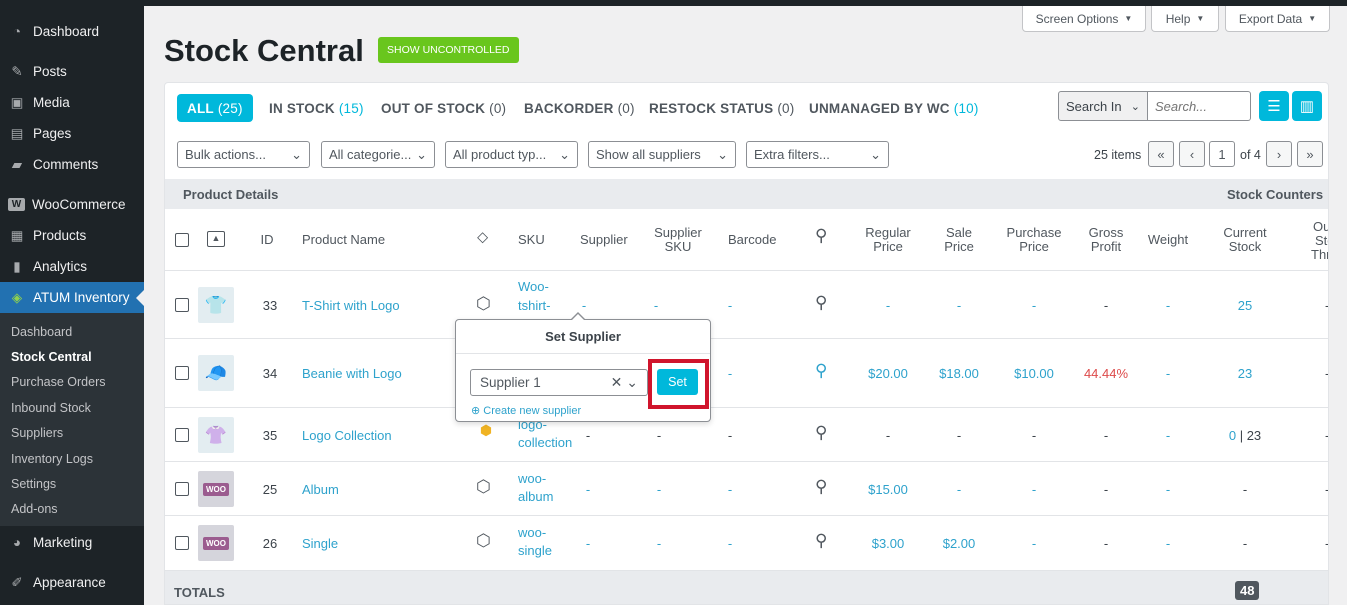  What do you see at coordinates (632, 382) in the screenshot?
I see `chevron-down-icon: ⌄` at bounding box center [632, 382].